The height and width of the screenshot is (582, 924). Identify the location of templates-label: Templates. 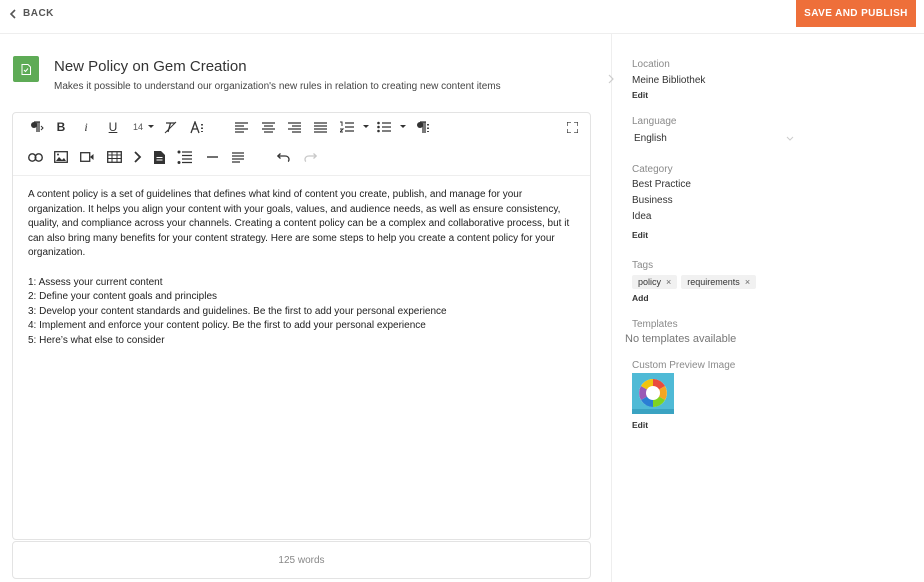
(655, 324).